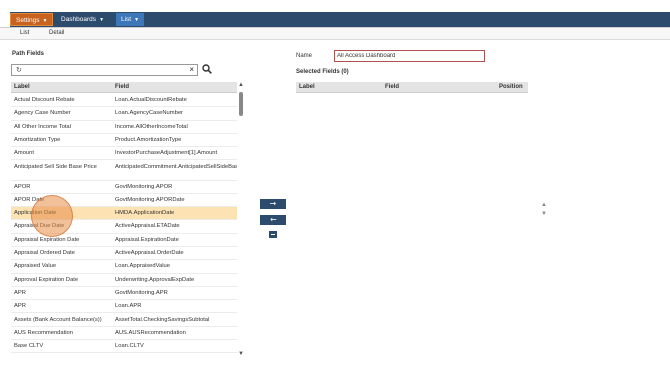 The width and height of the screenshot is (670, 374). What do you see at coordinates (47, 239) in the screenshot?
I see `row-label-cell: Appraisal Expiration Date` at bounding box center [47, 239].